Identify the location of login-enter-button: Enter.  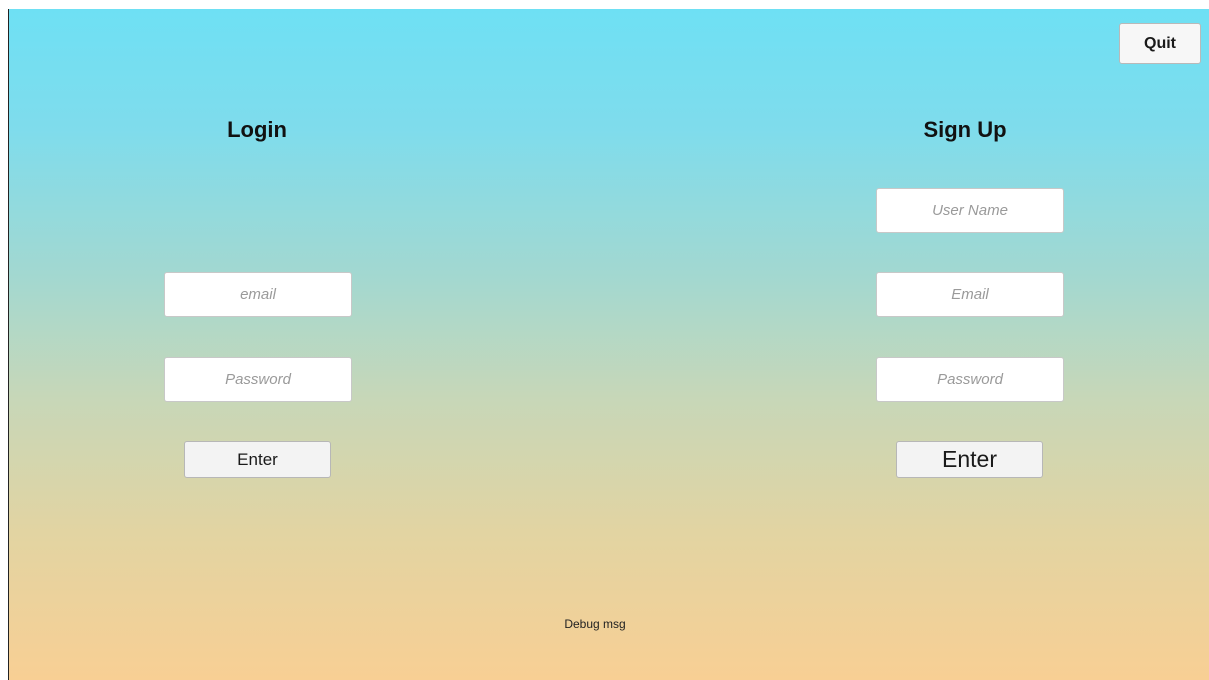
(257, 459).